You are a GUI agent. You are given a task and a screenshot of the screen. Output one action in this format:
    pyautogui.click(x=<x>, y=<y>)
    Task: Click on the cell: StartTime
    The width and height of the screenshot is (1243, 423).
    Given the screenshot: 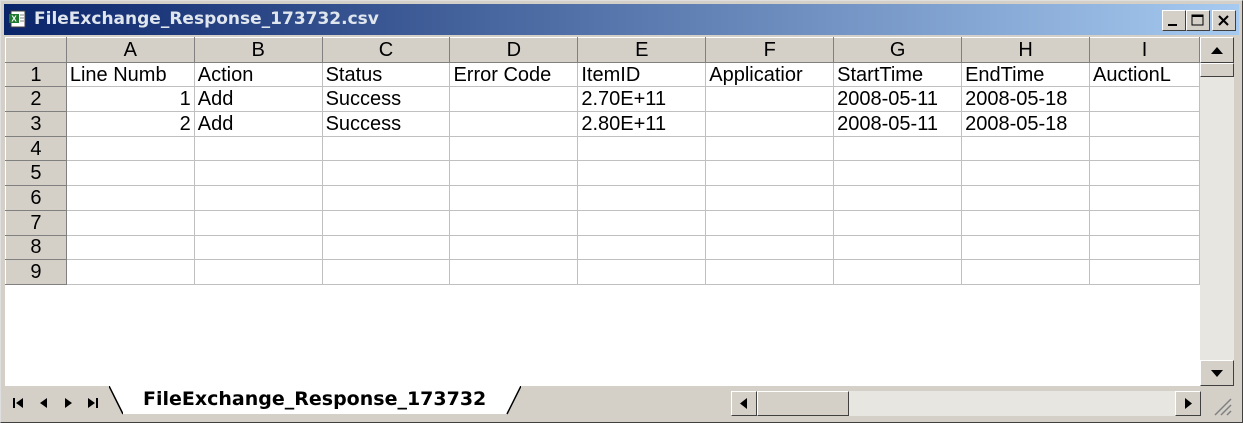 What is the action you would take?
    pyautogui.click(x=898, y=74)
    